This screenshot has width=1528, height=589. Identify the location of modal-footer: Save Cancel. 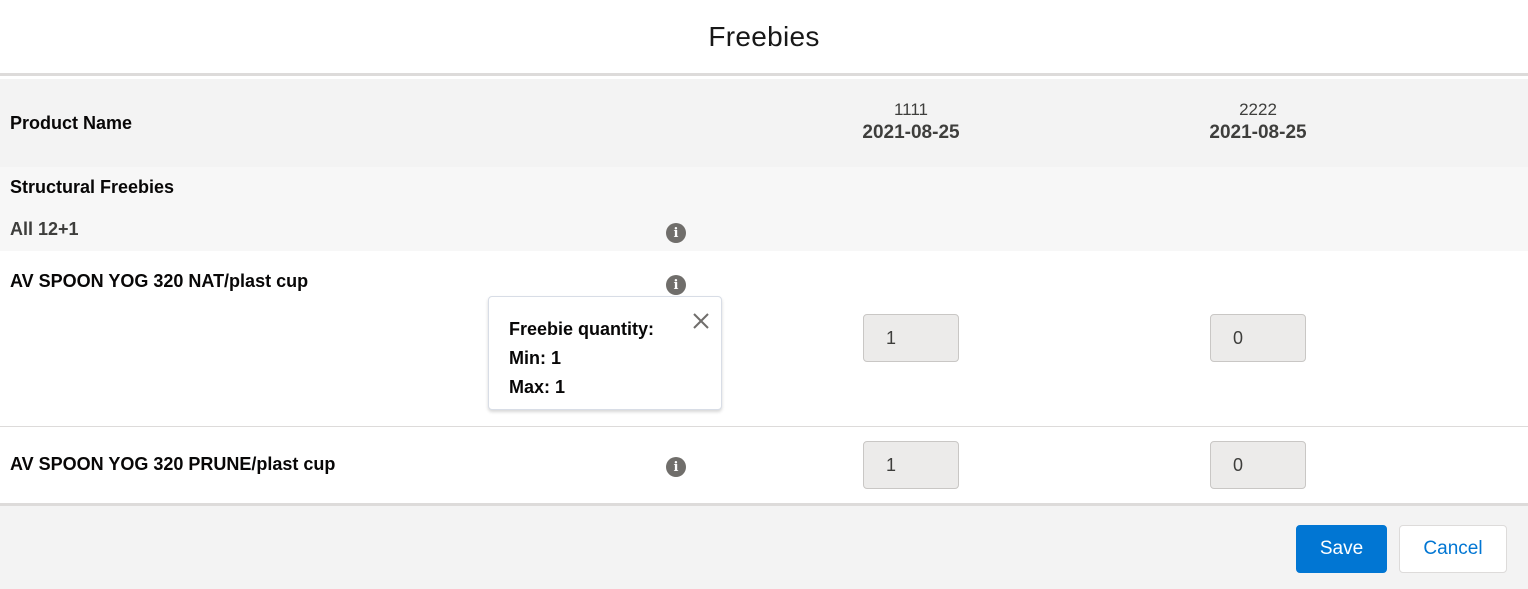
(764, 546).